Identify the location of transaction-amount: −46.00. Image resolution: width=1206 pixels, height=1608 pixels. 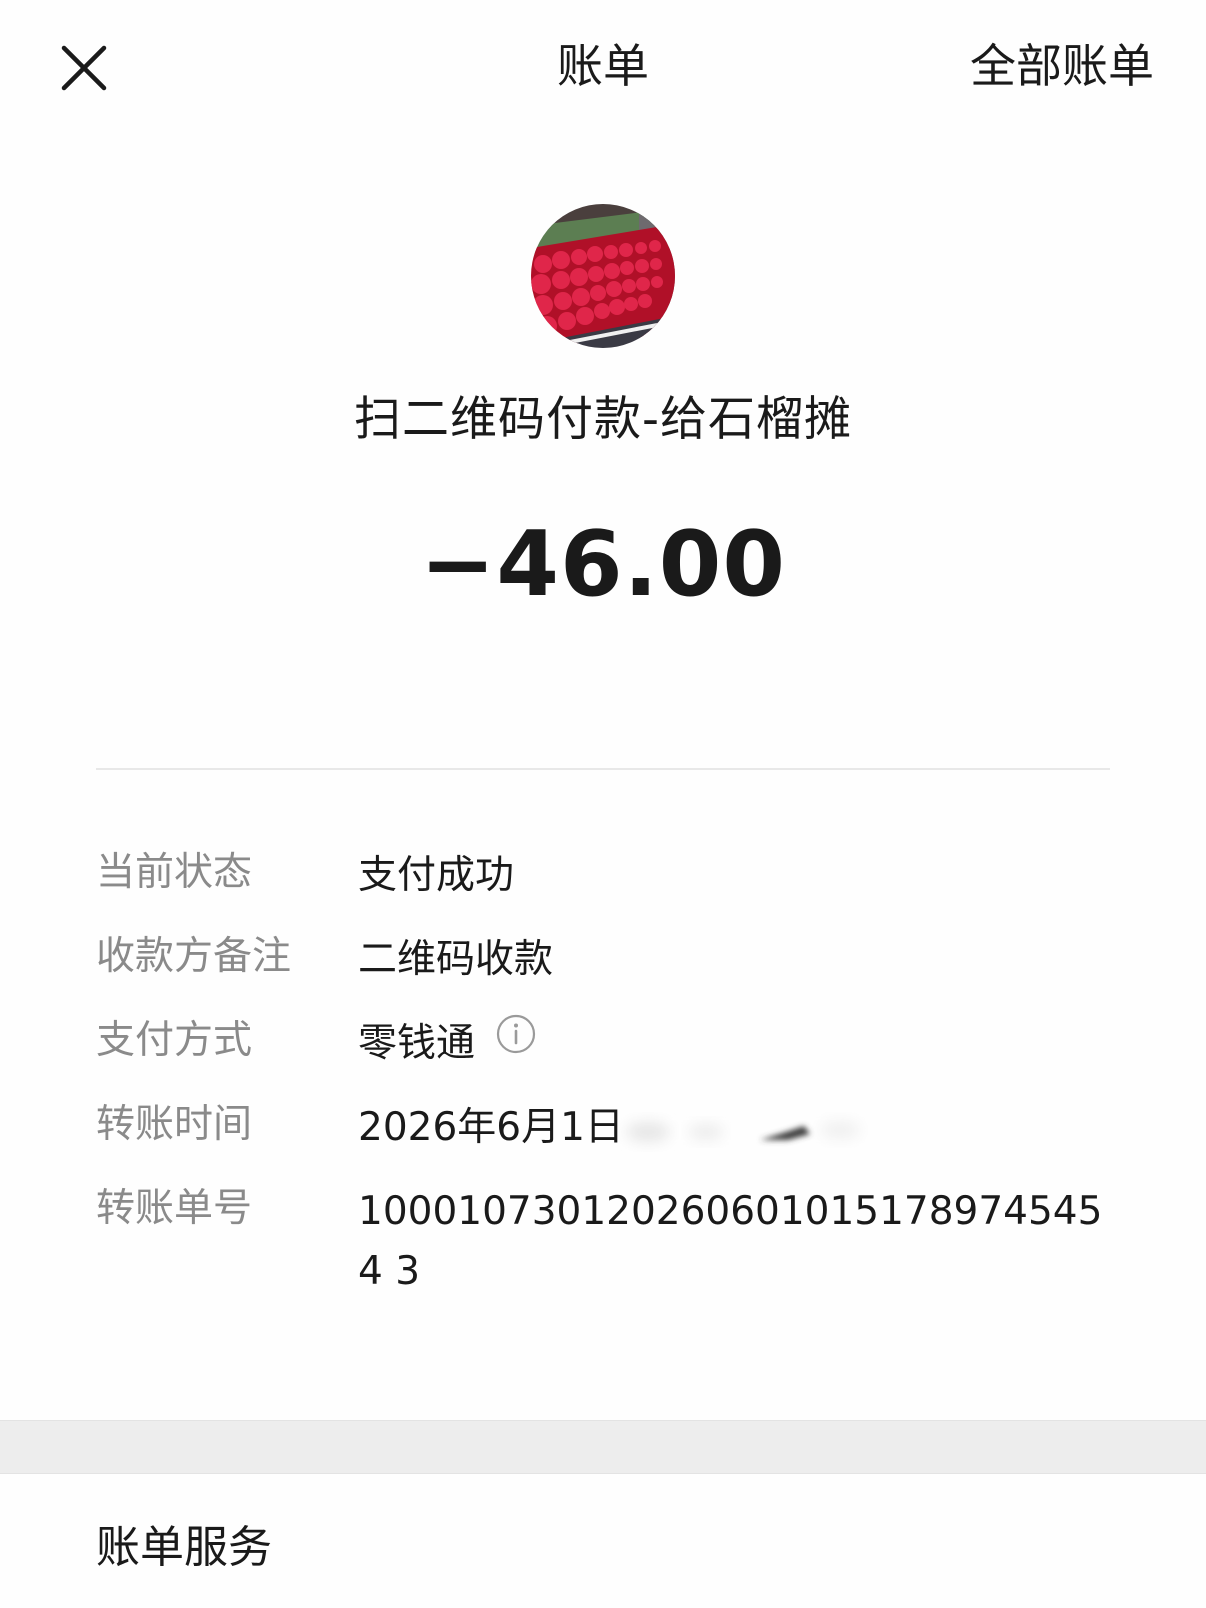
(603, 564).